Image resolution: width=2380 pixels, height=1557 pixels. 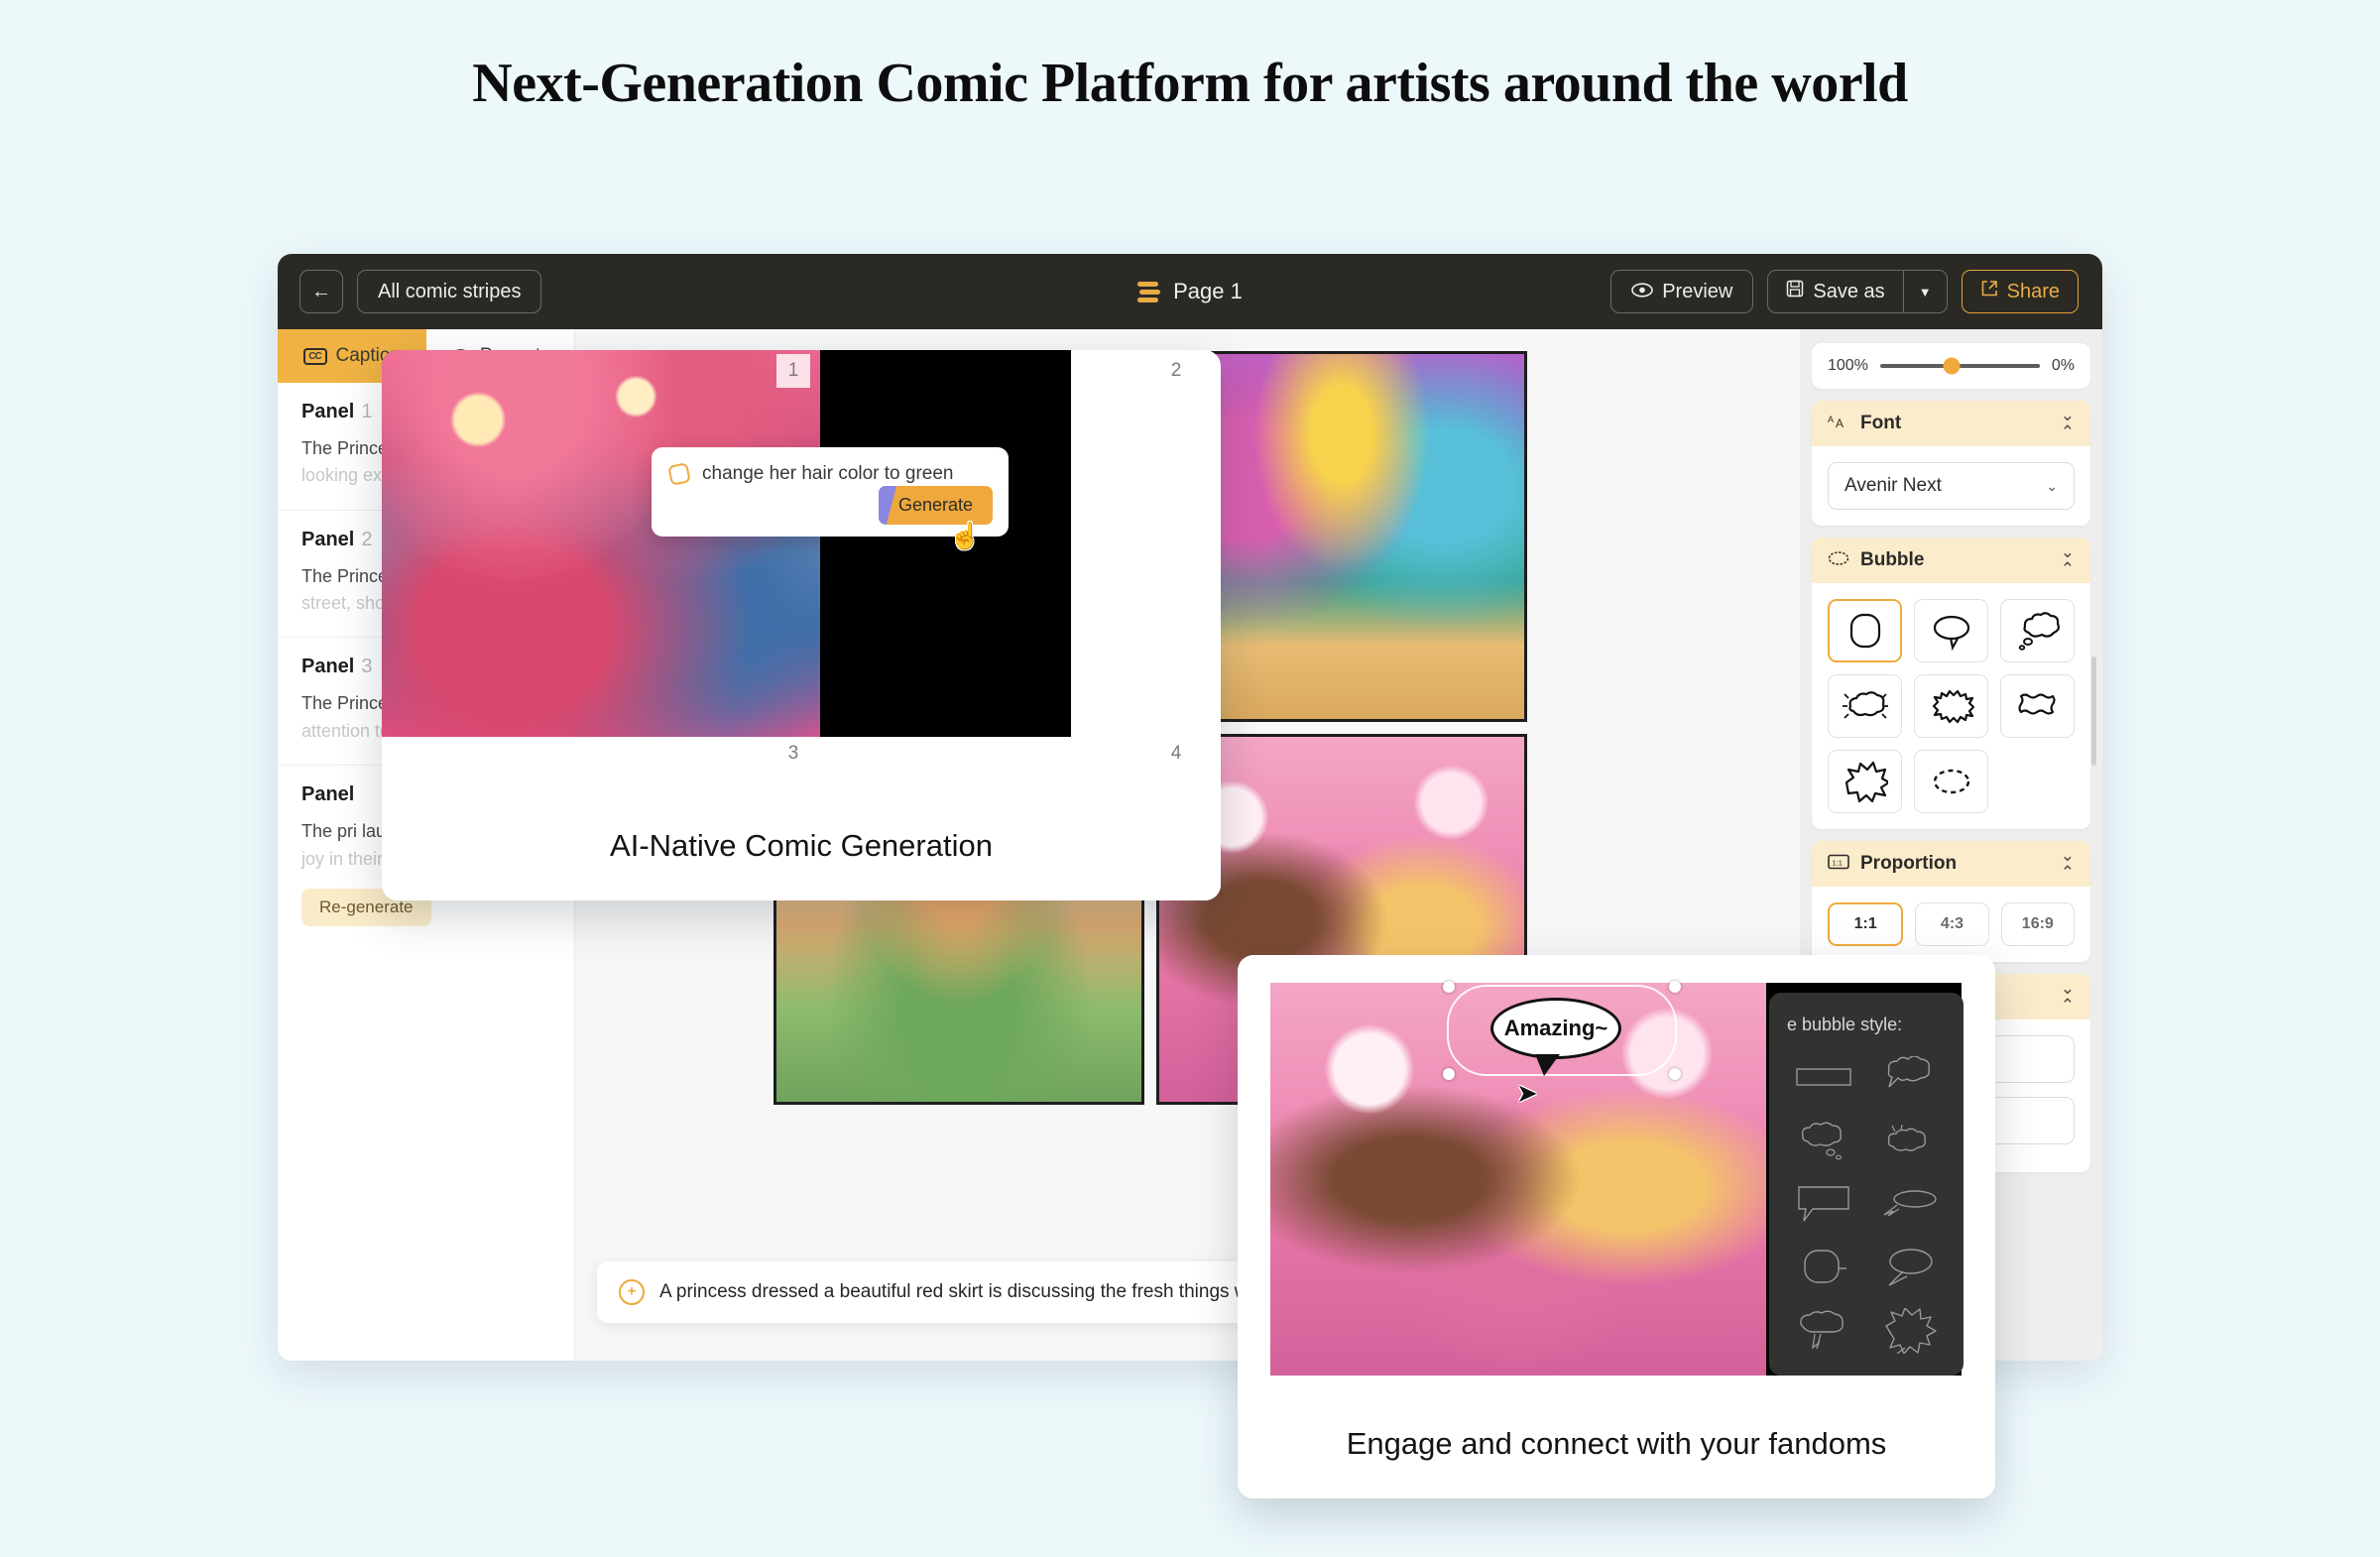 What do you see at coordinates (1208, 291) in the screenshot?
I see `page-indicator: Page 1` at bounding box center [1208, 291].